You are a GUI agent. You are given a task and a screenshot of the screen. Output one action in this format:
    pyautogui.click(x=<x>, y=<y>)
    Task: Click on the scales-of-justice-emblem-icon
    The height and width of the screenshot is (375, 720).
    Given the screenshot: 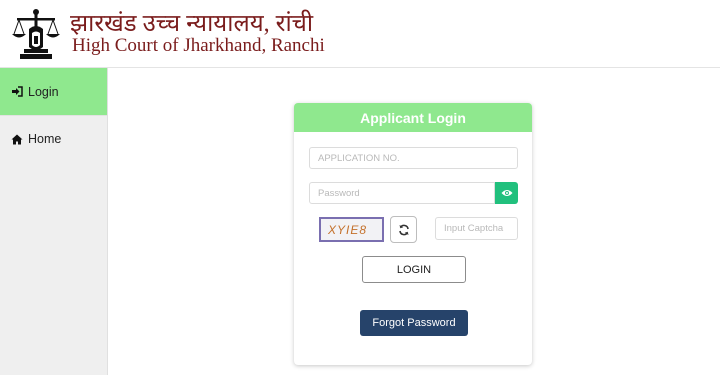 What is the action you would take?
    pyautogui.click(x=36, y=34)
    